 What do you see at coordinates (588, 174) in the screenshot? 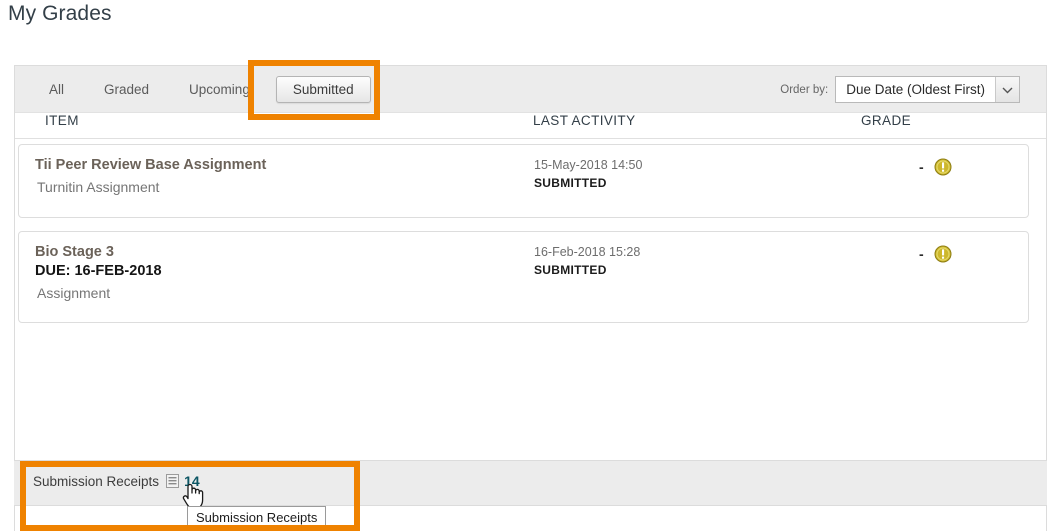
I see `row-last-activity: 15-May-2018 14:50 SUBMITTED` at bounding box center [588, 174].